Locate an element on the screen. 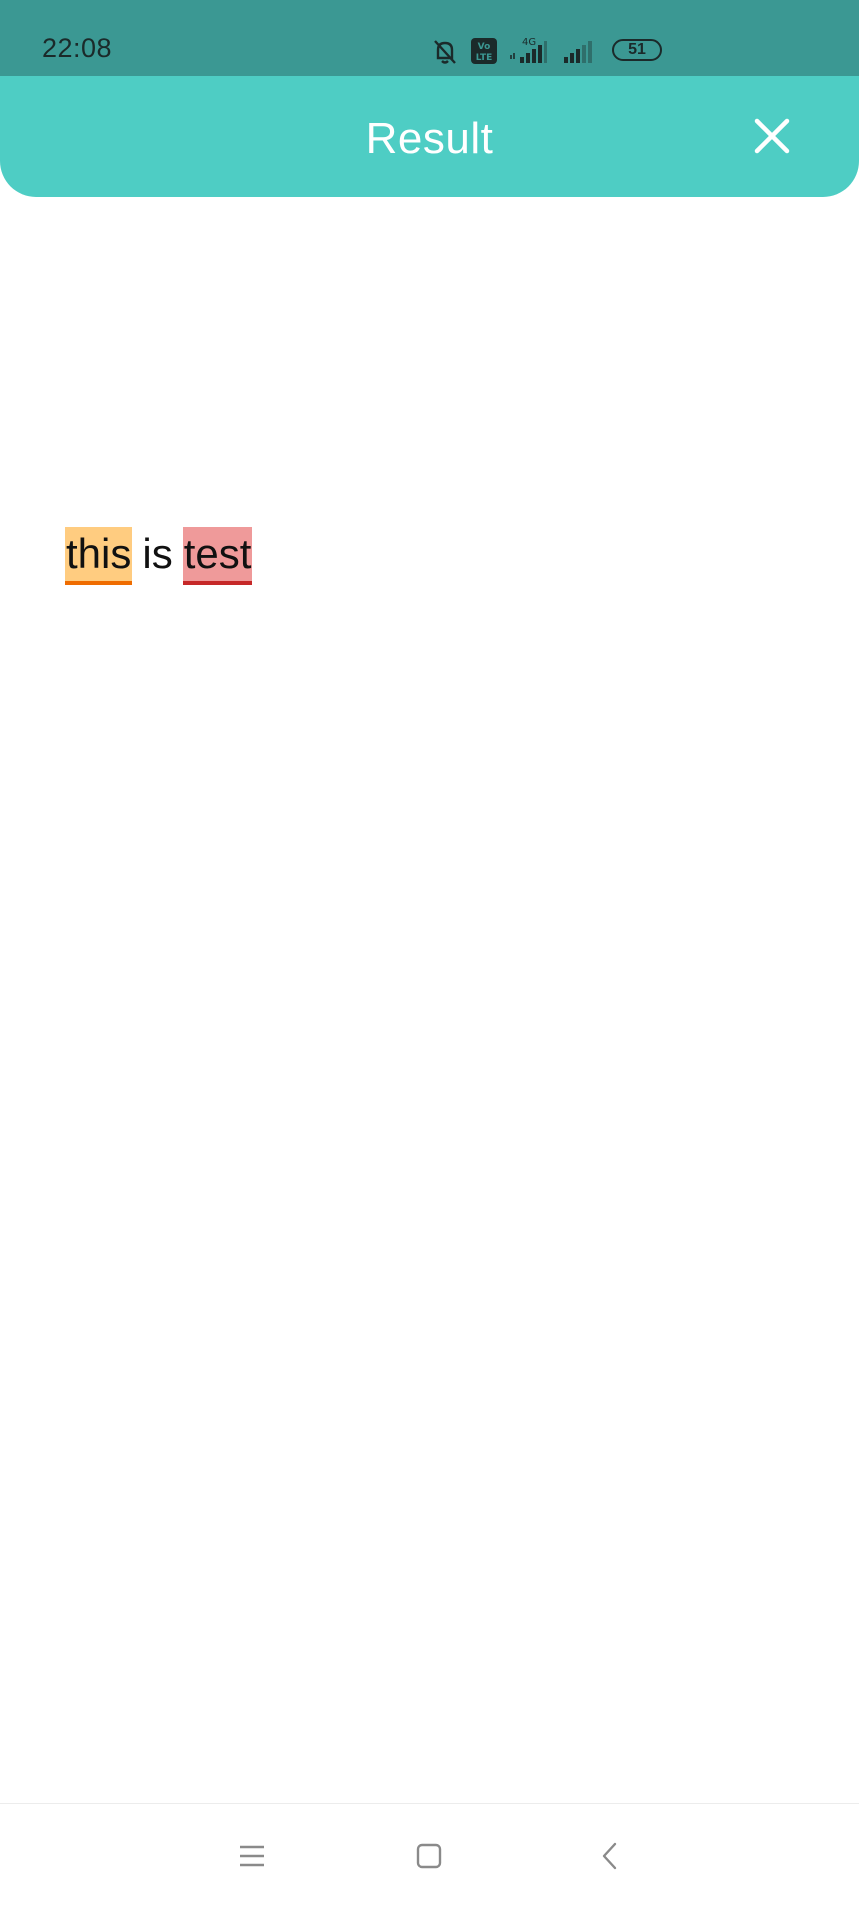 The image size is (859, 1908). volte-icon: Vo LTE is located at coordinates (484, 51).